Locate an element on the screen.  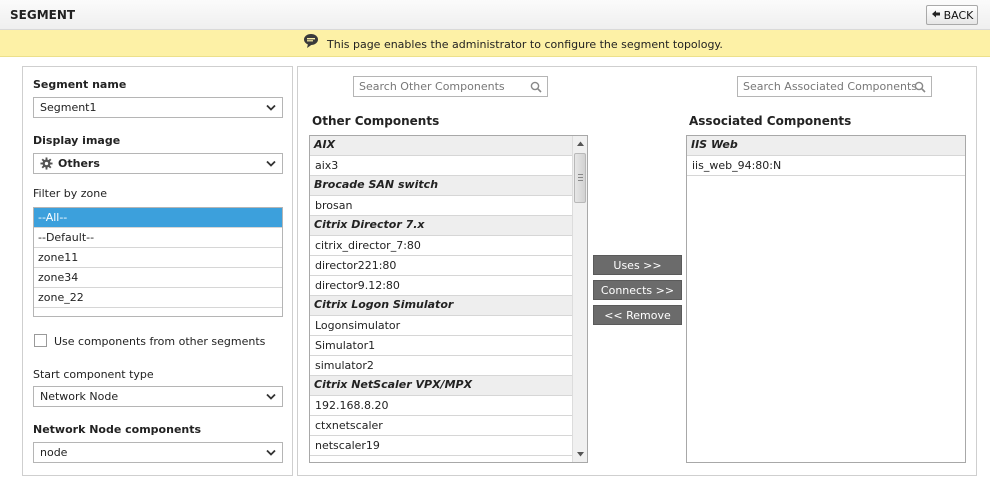
group-header: IIS Web is located at coordinates (826, 146).